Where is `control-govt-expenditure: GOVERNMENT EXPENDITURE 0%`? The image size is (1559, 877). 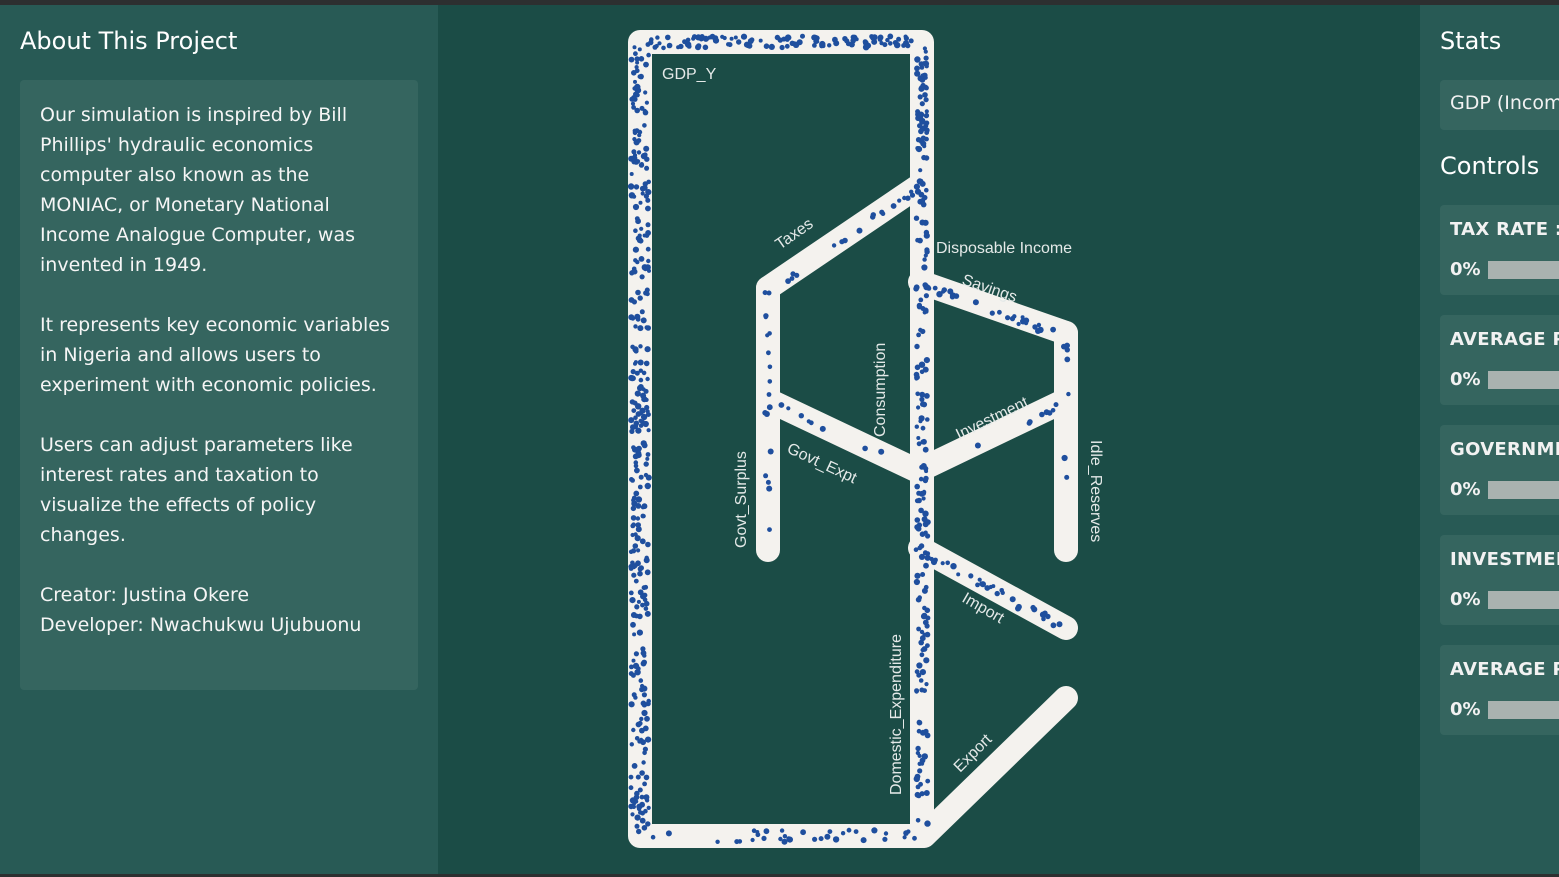
control-govt-expenditure: GOVERNMENT EXPENDITURE 0% is located at coordinates (1499, 470).